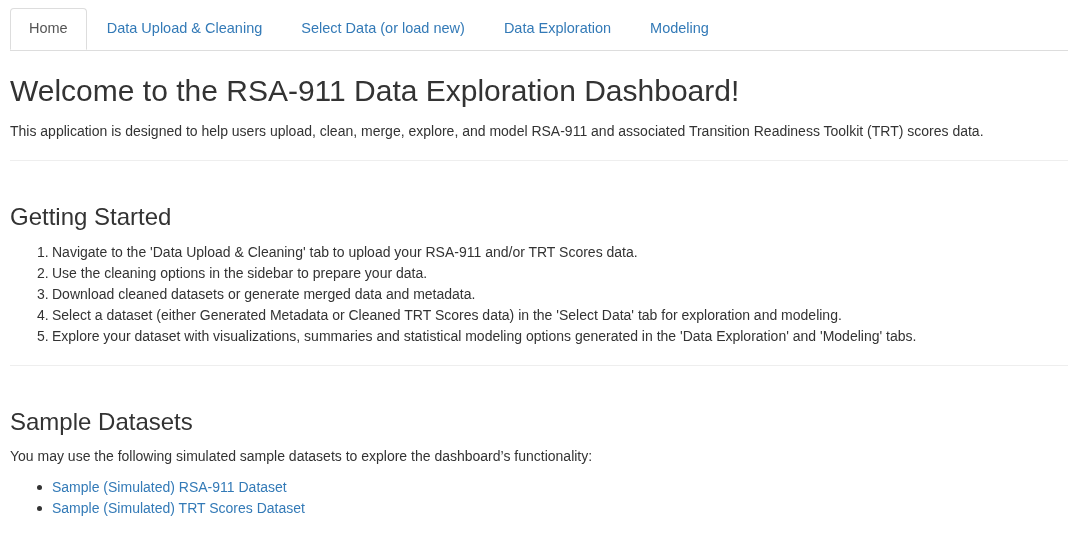 Image resolution: width=1078 pixels, height=535 pixels. Describe the element at coordinates (42, 336) in the screenshot. I see `step-number: 5.` at that location.